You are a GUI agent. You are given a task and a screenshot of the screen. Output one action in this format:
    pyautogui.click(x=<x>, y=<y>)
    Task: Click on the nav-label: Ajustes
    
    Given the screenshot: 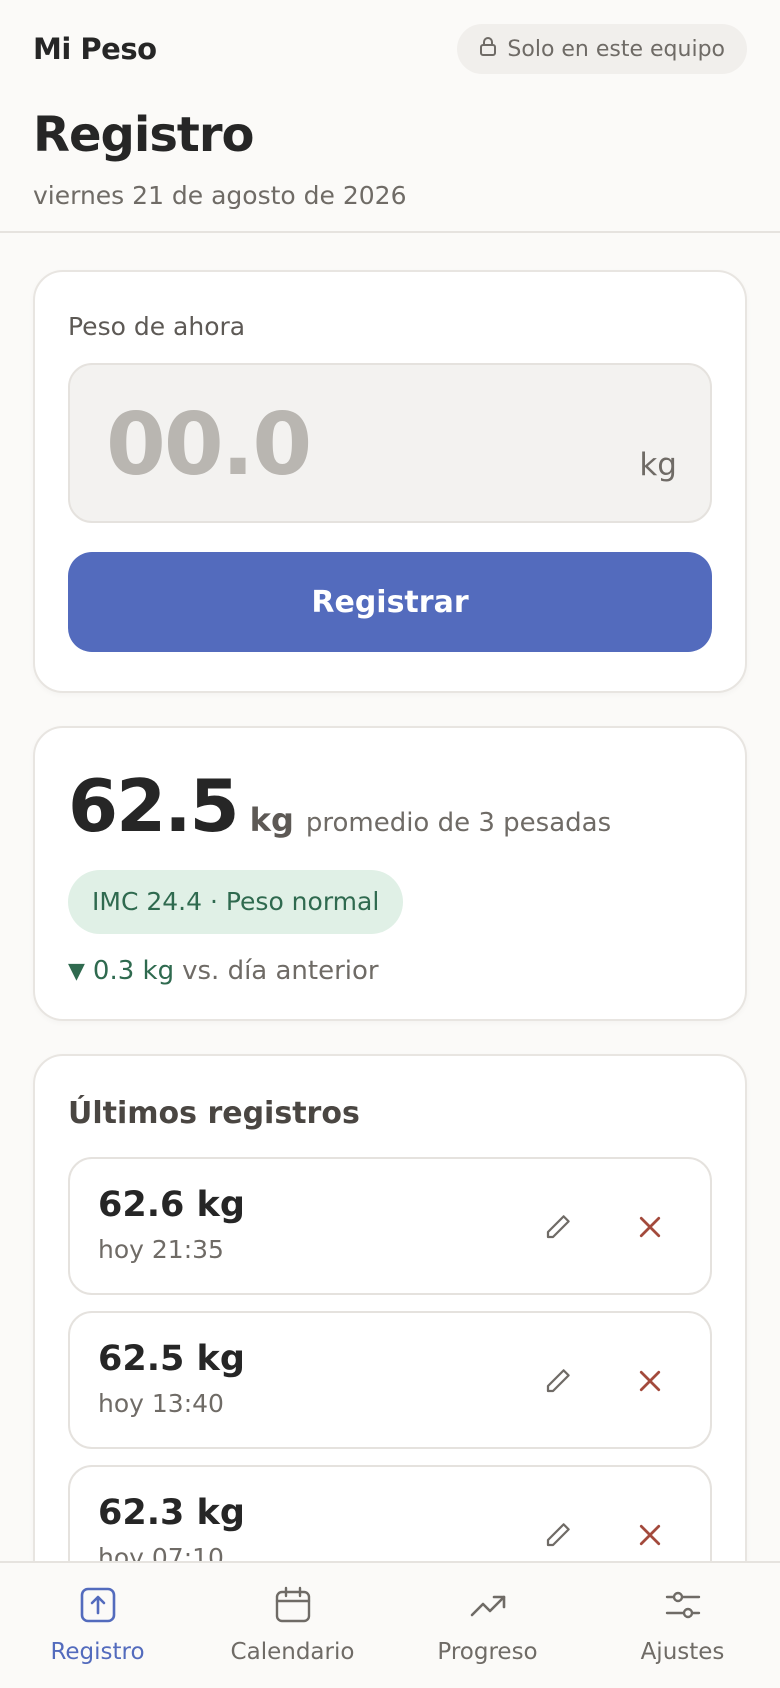 What is the action you would take?
    pyautogui.click(x=682, y=1652)
    